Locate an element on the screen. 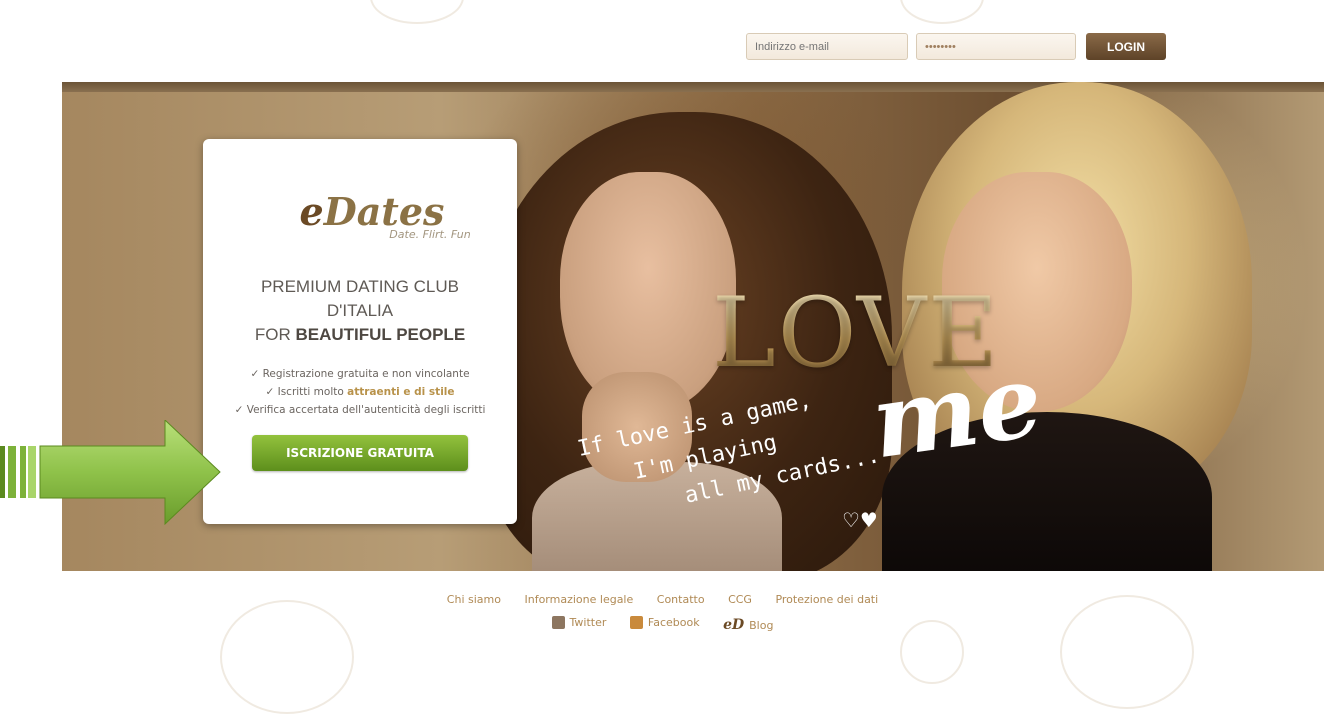 The width and height of the screenshot is (1325, 714). headline-prefix: FOR is located at coordinates (275, 334).